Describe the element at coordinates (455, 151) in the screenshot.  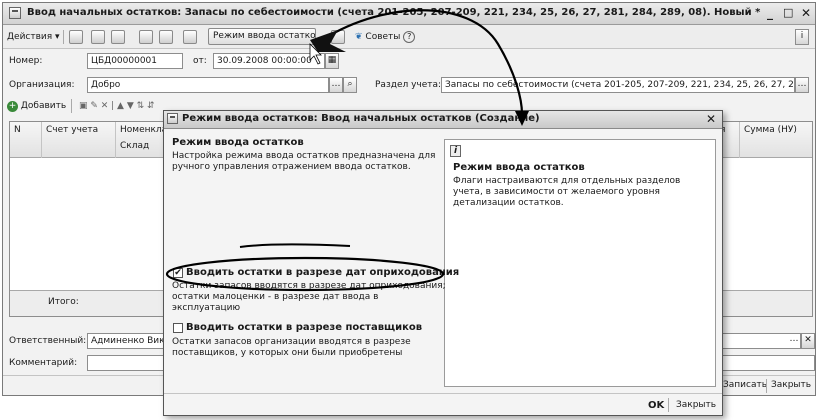
I see `help-info-icon: i` at that location.